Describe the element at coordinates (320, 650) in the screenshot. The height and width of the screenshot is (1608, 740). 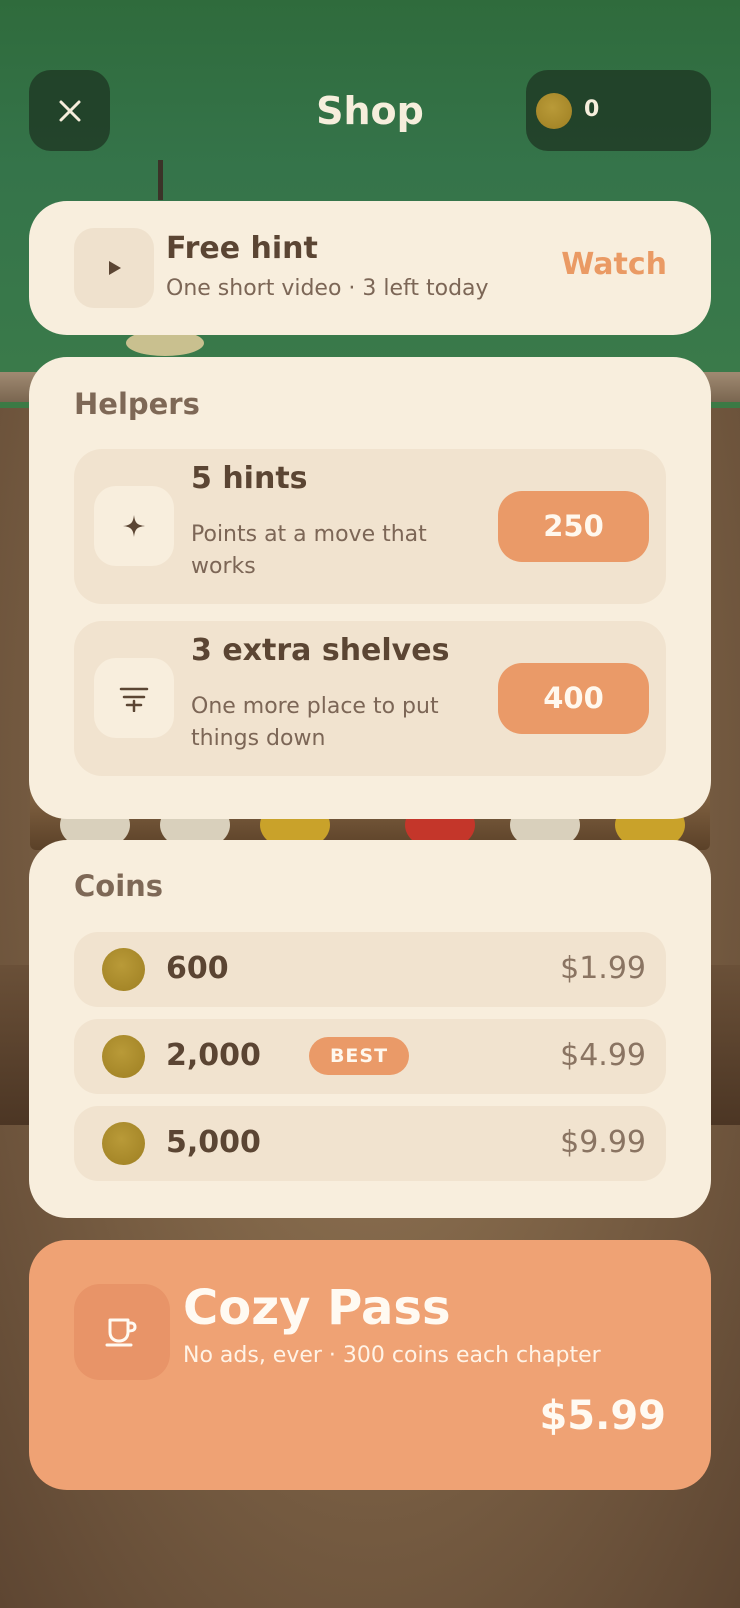
I see `helper-title: 3 extra shelves` at that location.